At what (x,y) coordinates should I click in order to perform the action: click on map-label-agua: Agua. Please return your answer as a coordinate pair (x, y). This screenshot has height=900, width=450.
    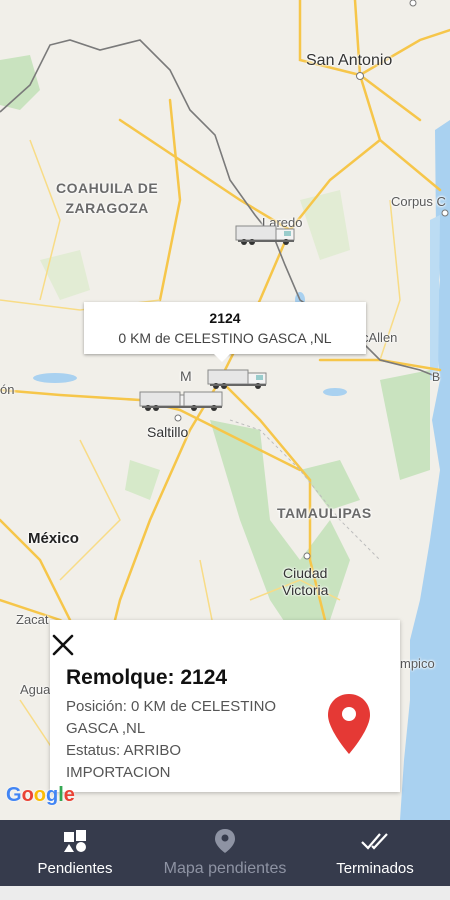
    Looking at the image, I should click on (35, 689).